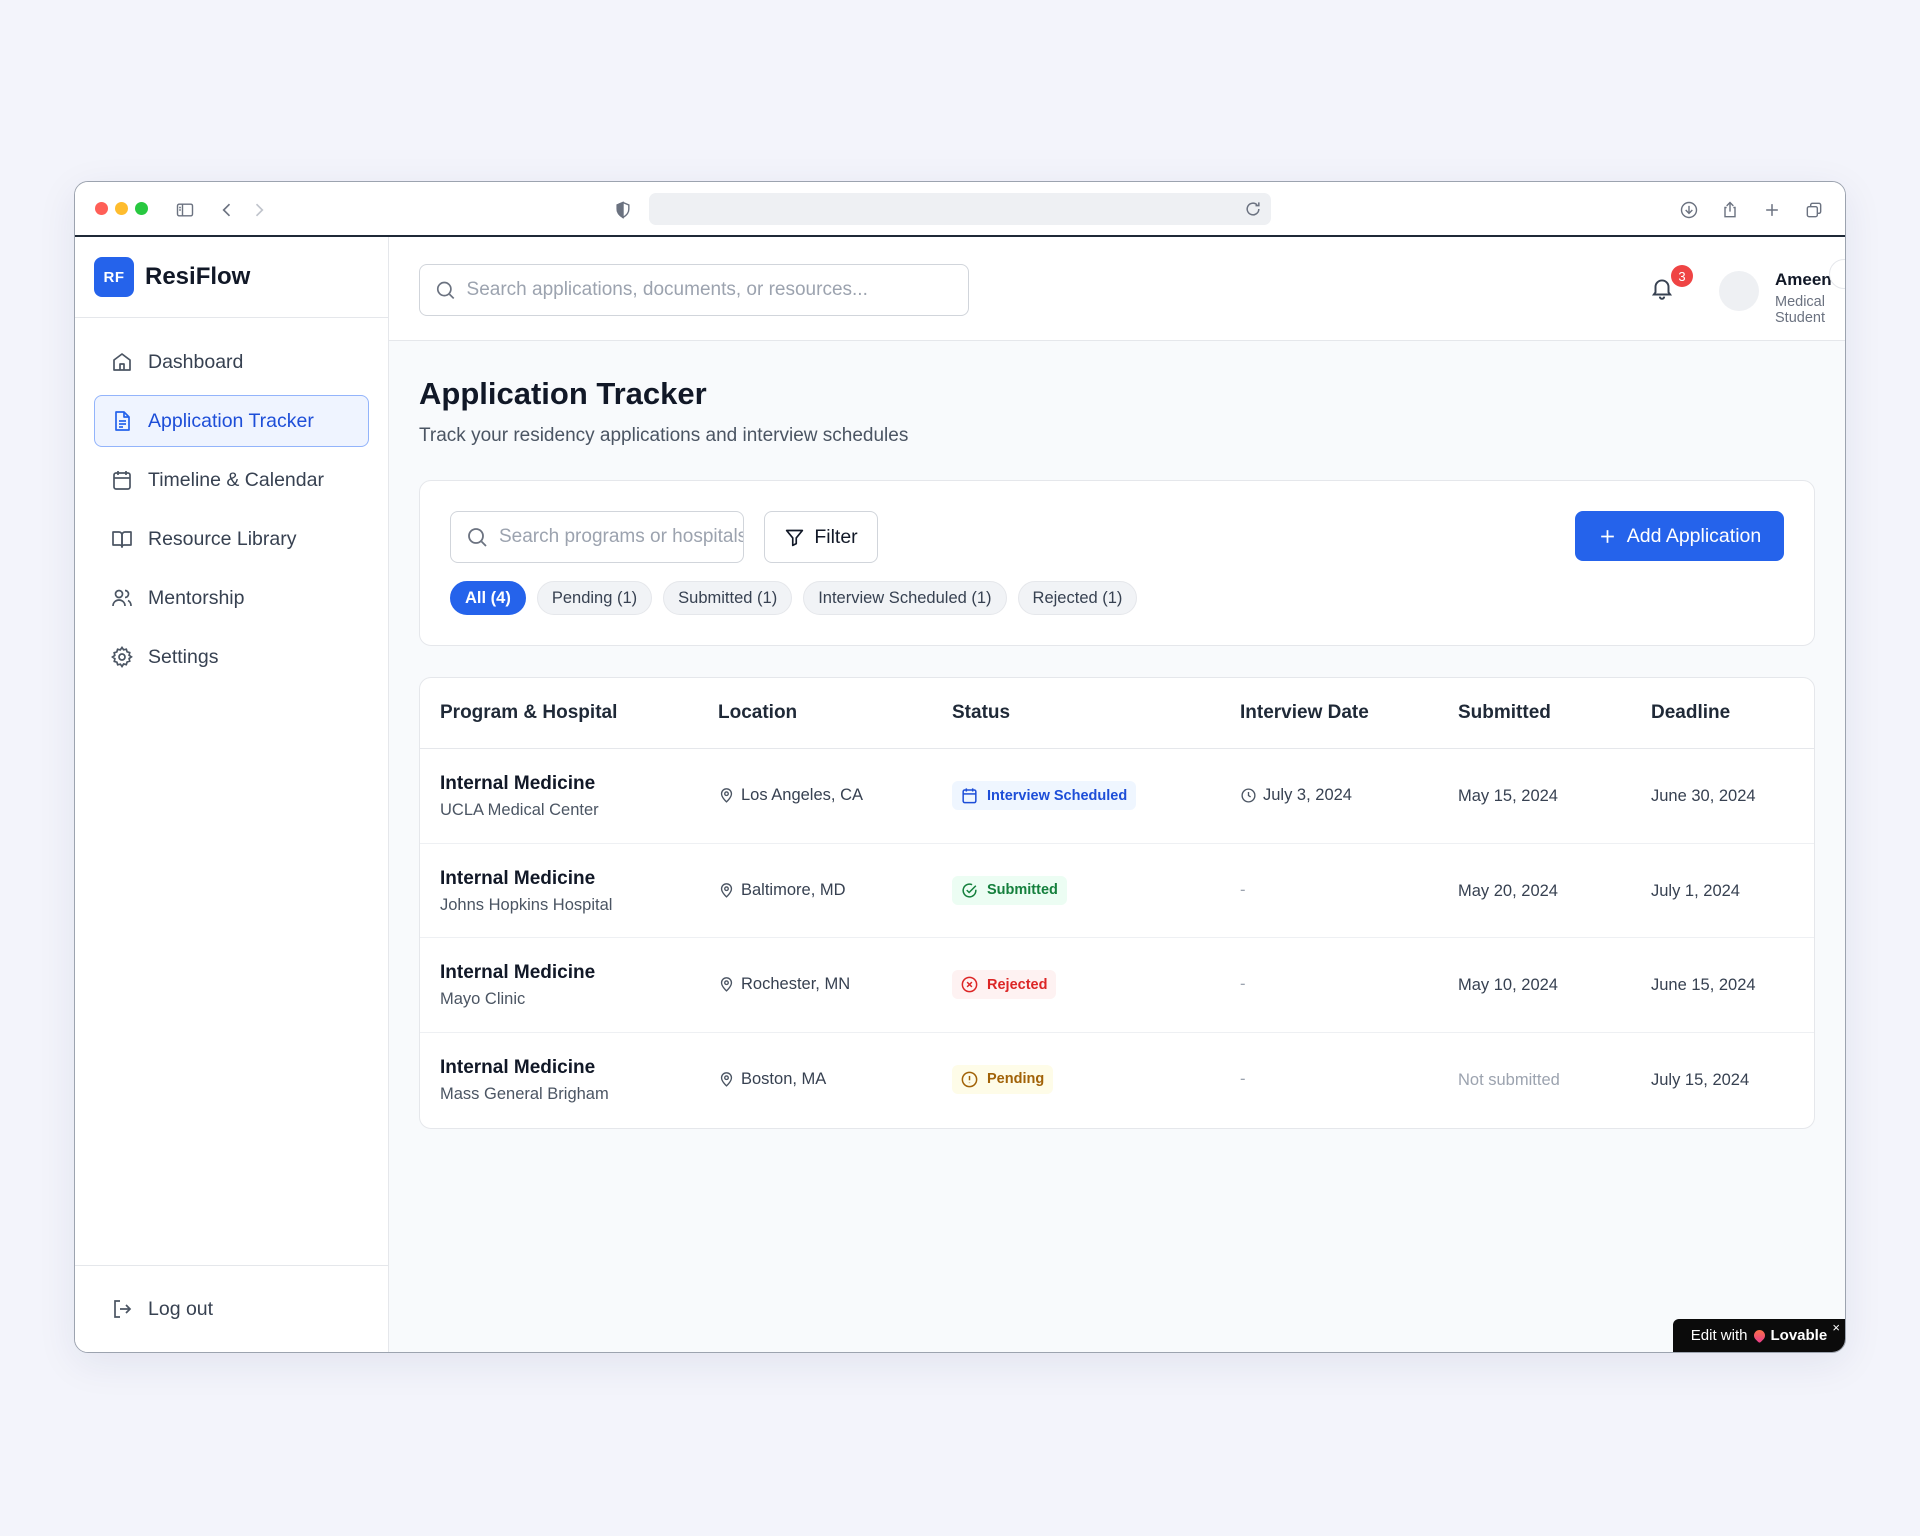  What do you see at coordinates (905, 598) in the screenshot?
I see `chip-interview-scheduled: Interview Scheduled (1)` at bounding box center [905, 598].